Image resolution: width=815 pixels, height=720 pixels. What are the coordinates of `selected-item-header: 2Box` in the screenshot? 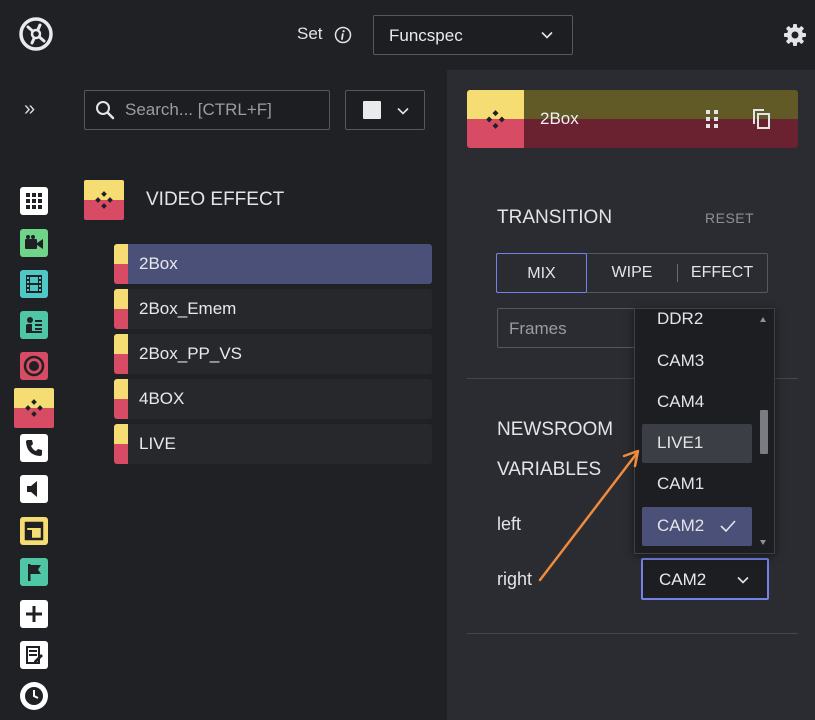 It's located at (632, 119).